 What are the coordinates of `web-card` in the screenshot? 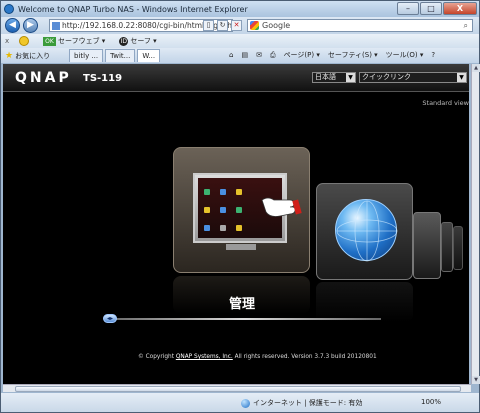 It's located at (364, 231).